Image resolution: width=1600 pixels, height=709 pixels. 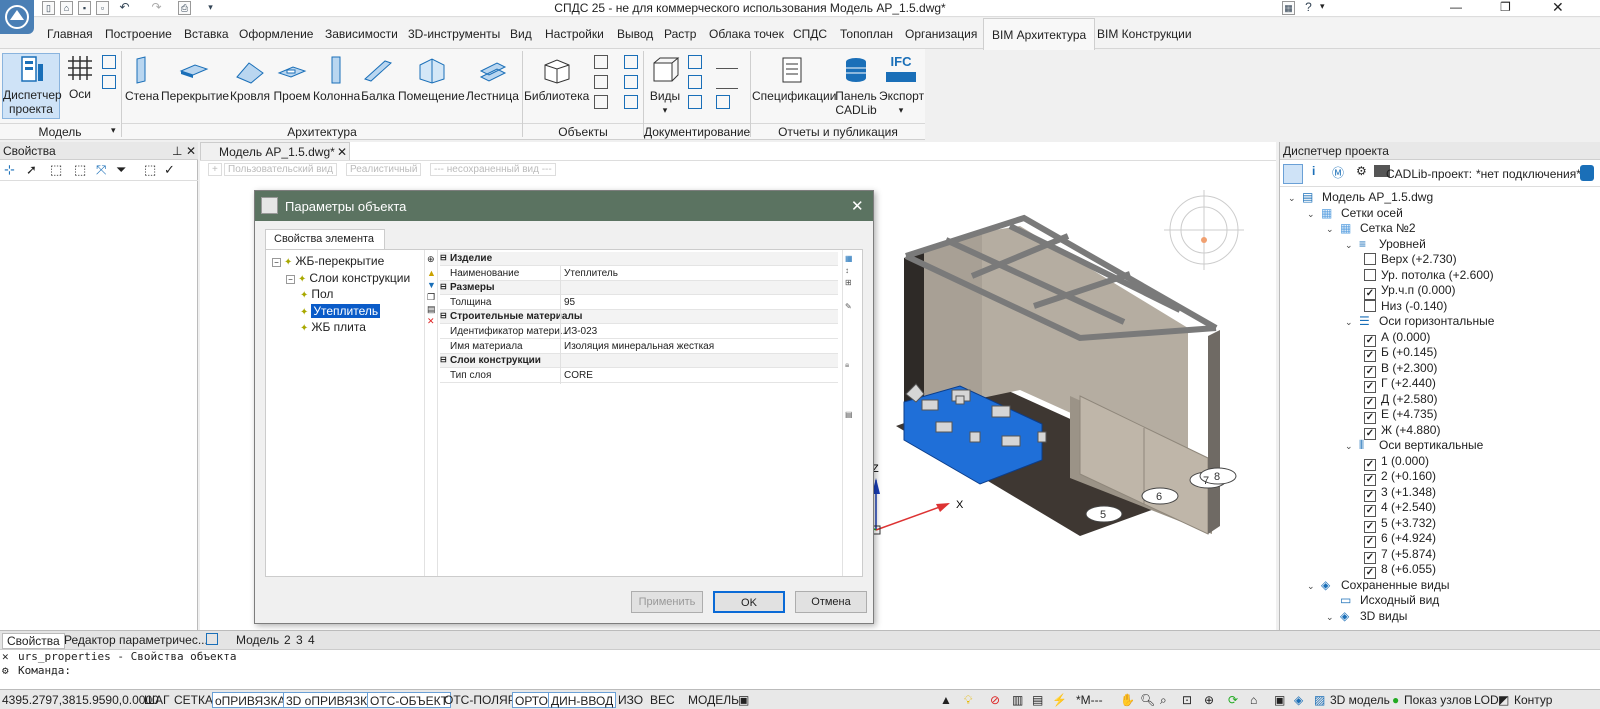 I want to click on roof-button: Кровля, so click(x=250, y=79).